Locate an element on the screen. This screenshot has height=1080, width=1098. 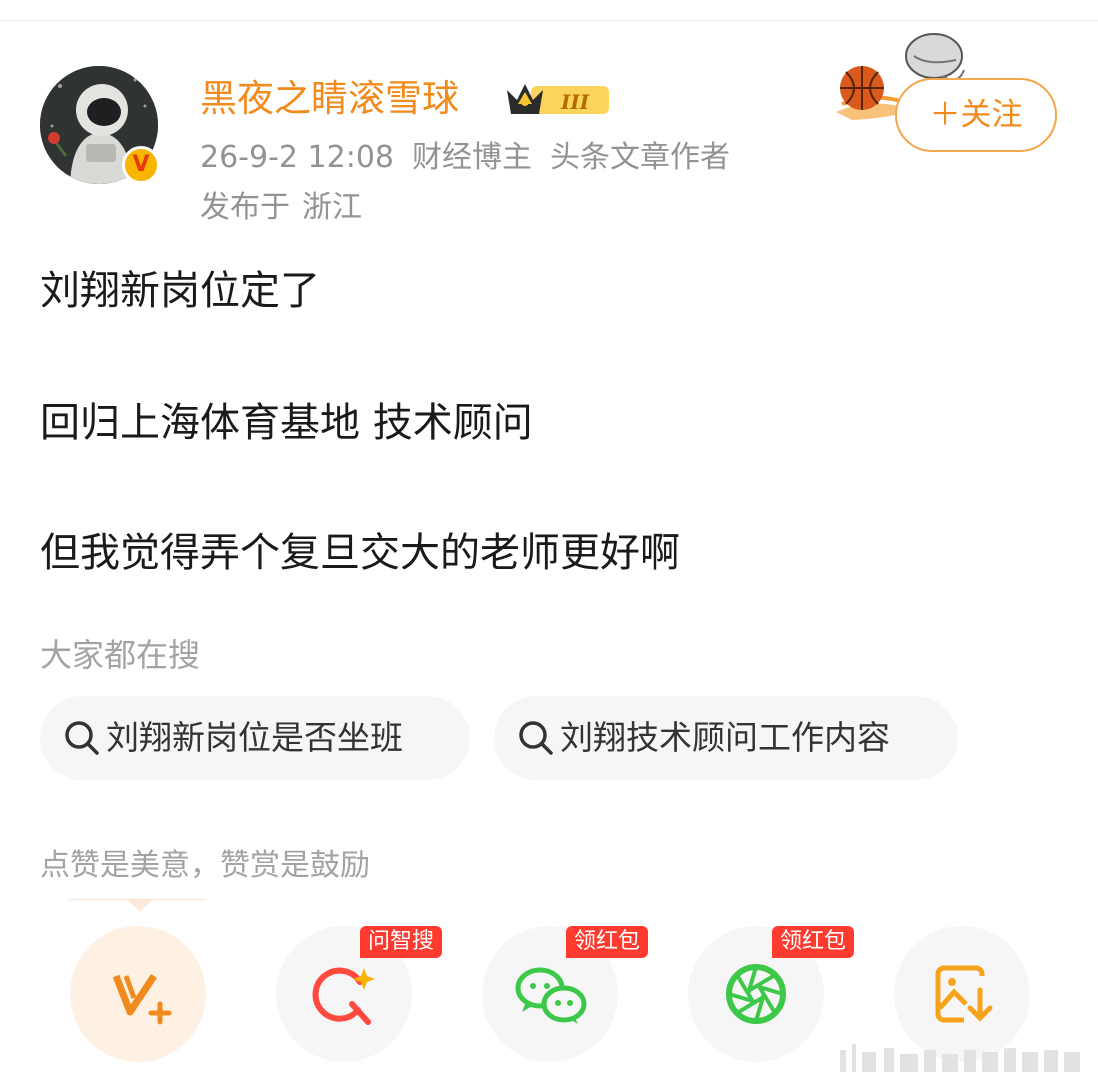
member-crown-icon: III is located at coordinates (558, 99).